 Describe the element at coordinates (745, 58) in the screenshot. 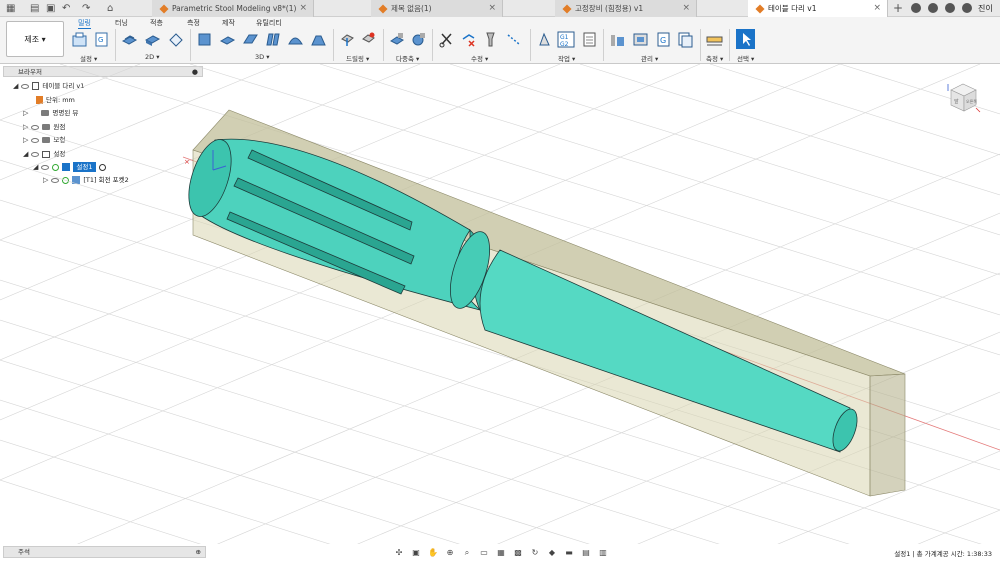

I see `group-select-label: 선택 ▾` at that location.